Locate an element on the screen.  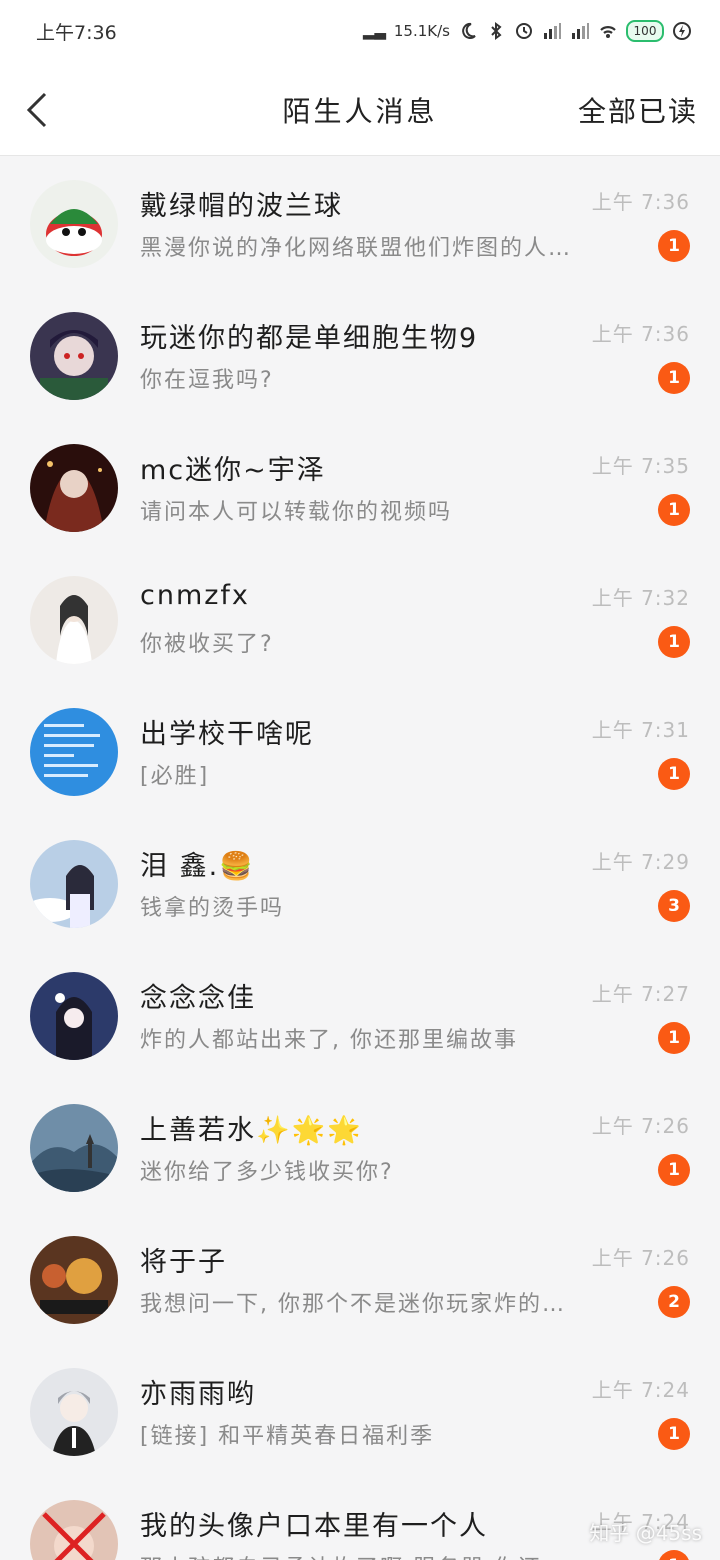
message-row: 上善若水✨🌟🌟 迷你给了多少钱收买你? 上午 7:26 1 is located at coordinates (360, 1146).